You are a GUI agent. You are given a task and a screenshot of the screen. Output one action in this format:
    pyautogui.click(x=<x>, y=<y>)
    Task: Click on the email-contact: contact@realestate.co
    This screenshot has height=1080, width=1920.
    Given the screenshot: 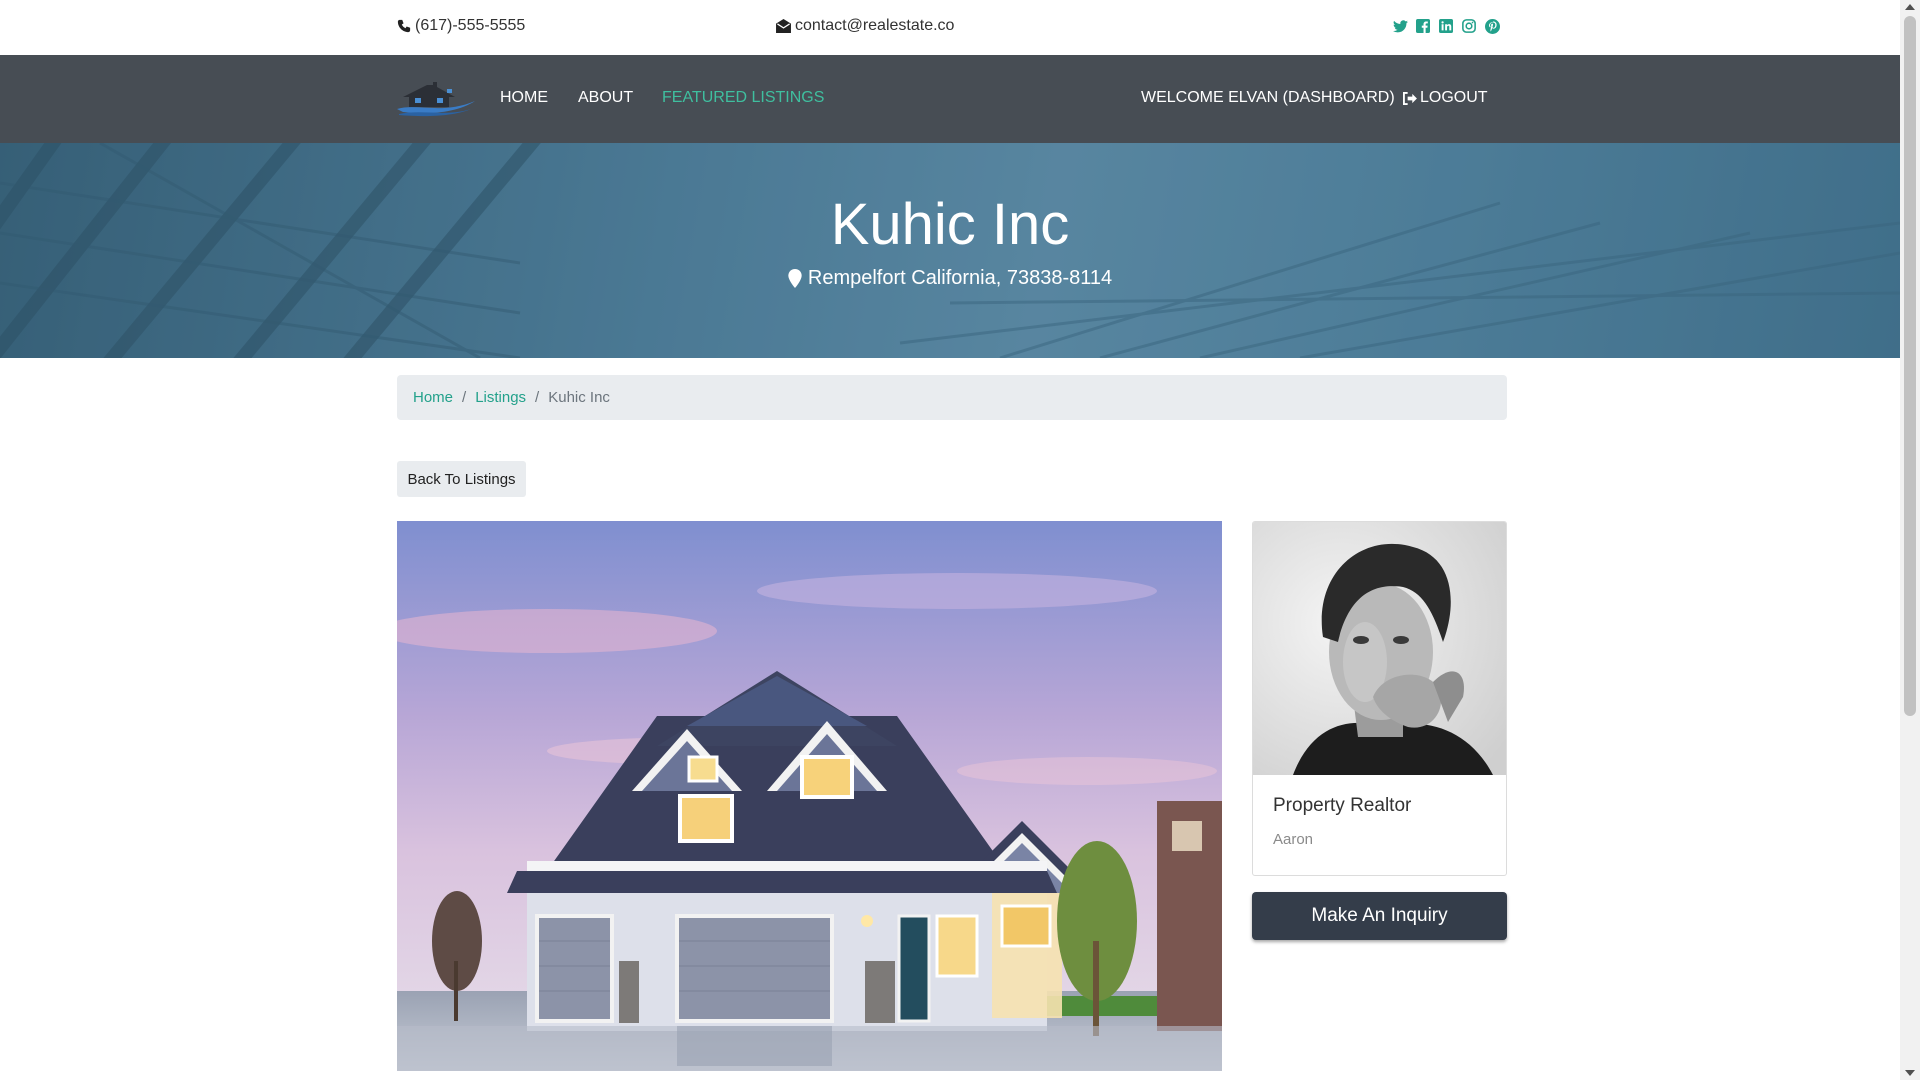 What is the action you would take?
    pyautogui.click(x=865, y=26)
    